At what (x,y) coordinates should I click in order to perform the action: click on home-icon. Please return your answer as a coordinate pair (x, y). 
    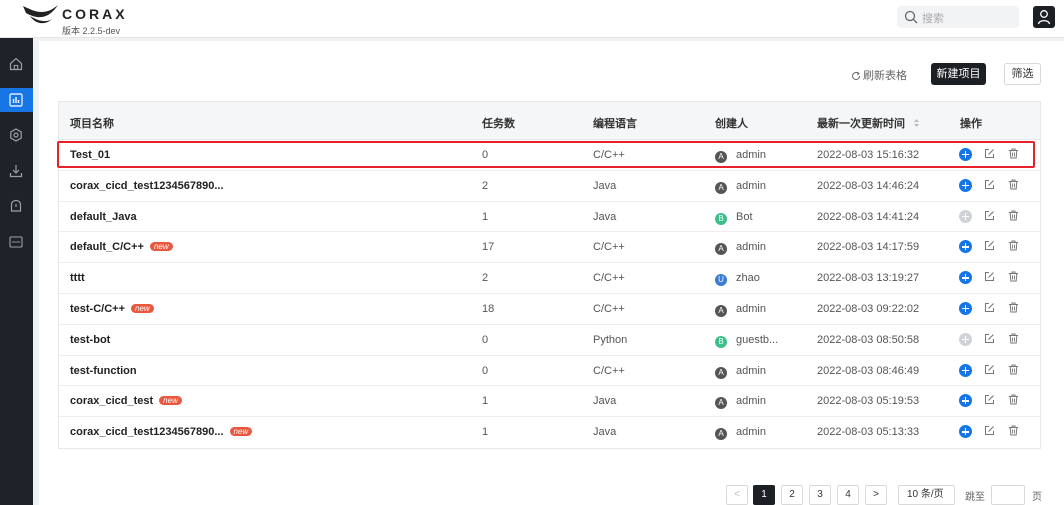
    Looking at the image, I should click on (16, 64).